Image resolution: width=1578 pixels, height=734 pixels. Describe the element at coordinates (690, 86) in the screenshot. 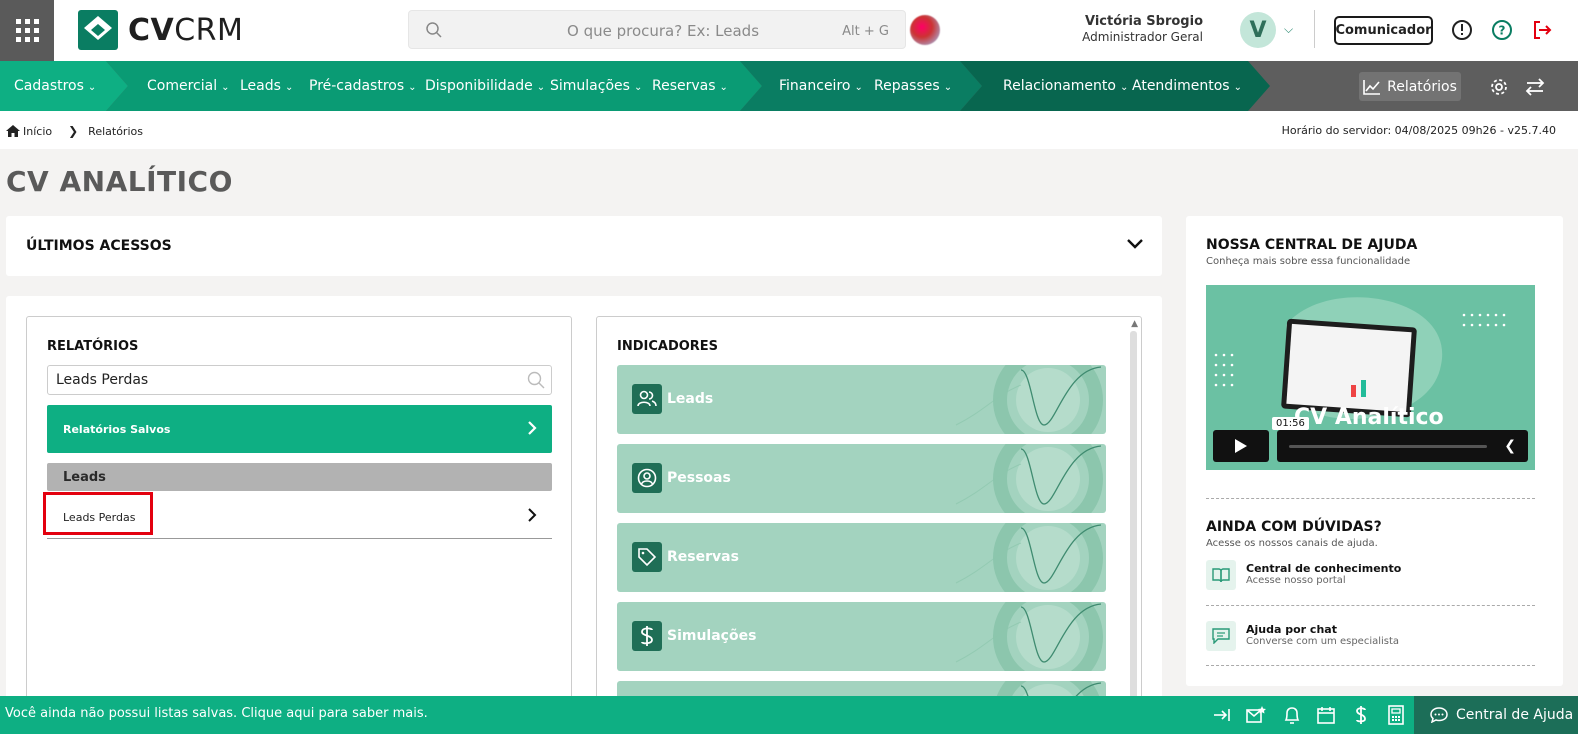

I see `nav-reservas: Reservas ⌄` at that location.